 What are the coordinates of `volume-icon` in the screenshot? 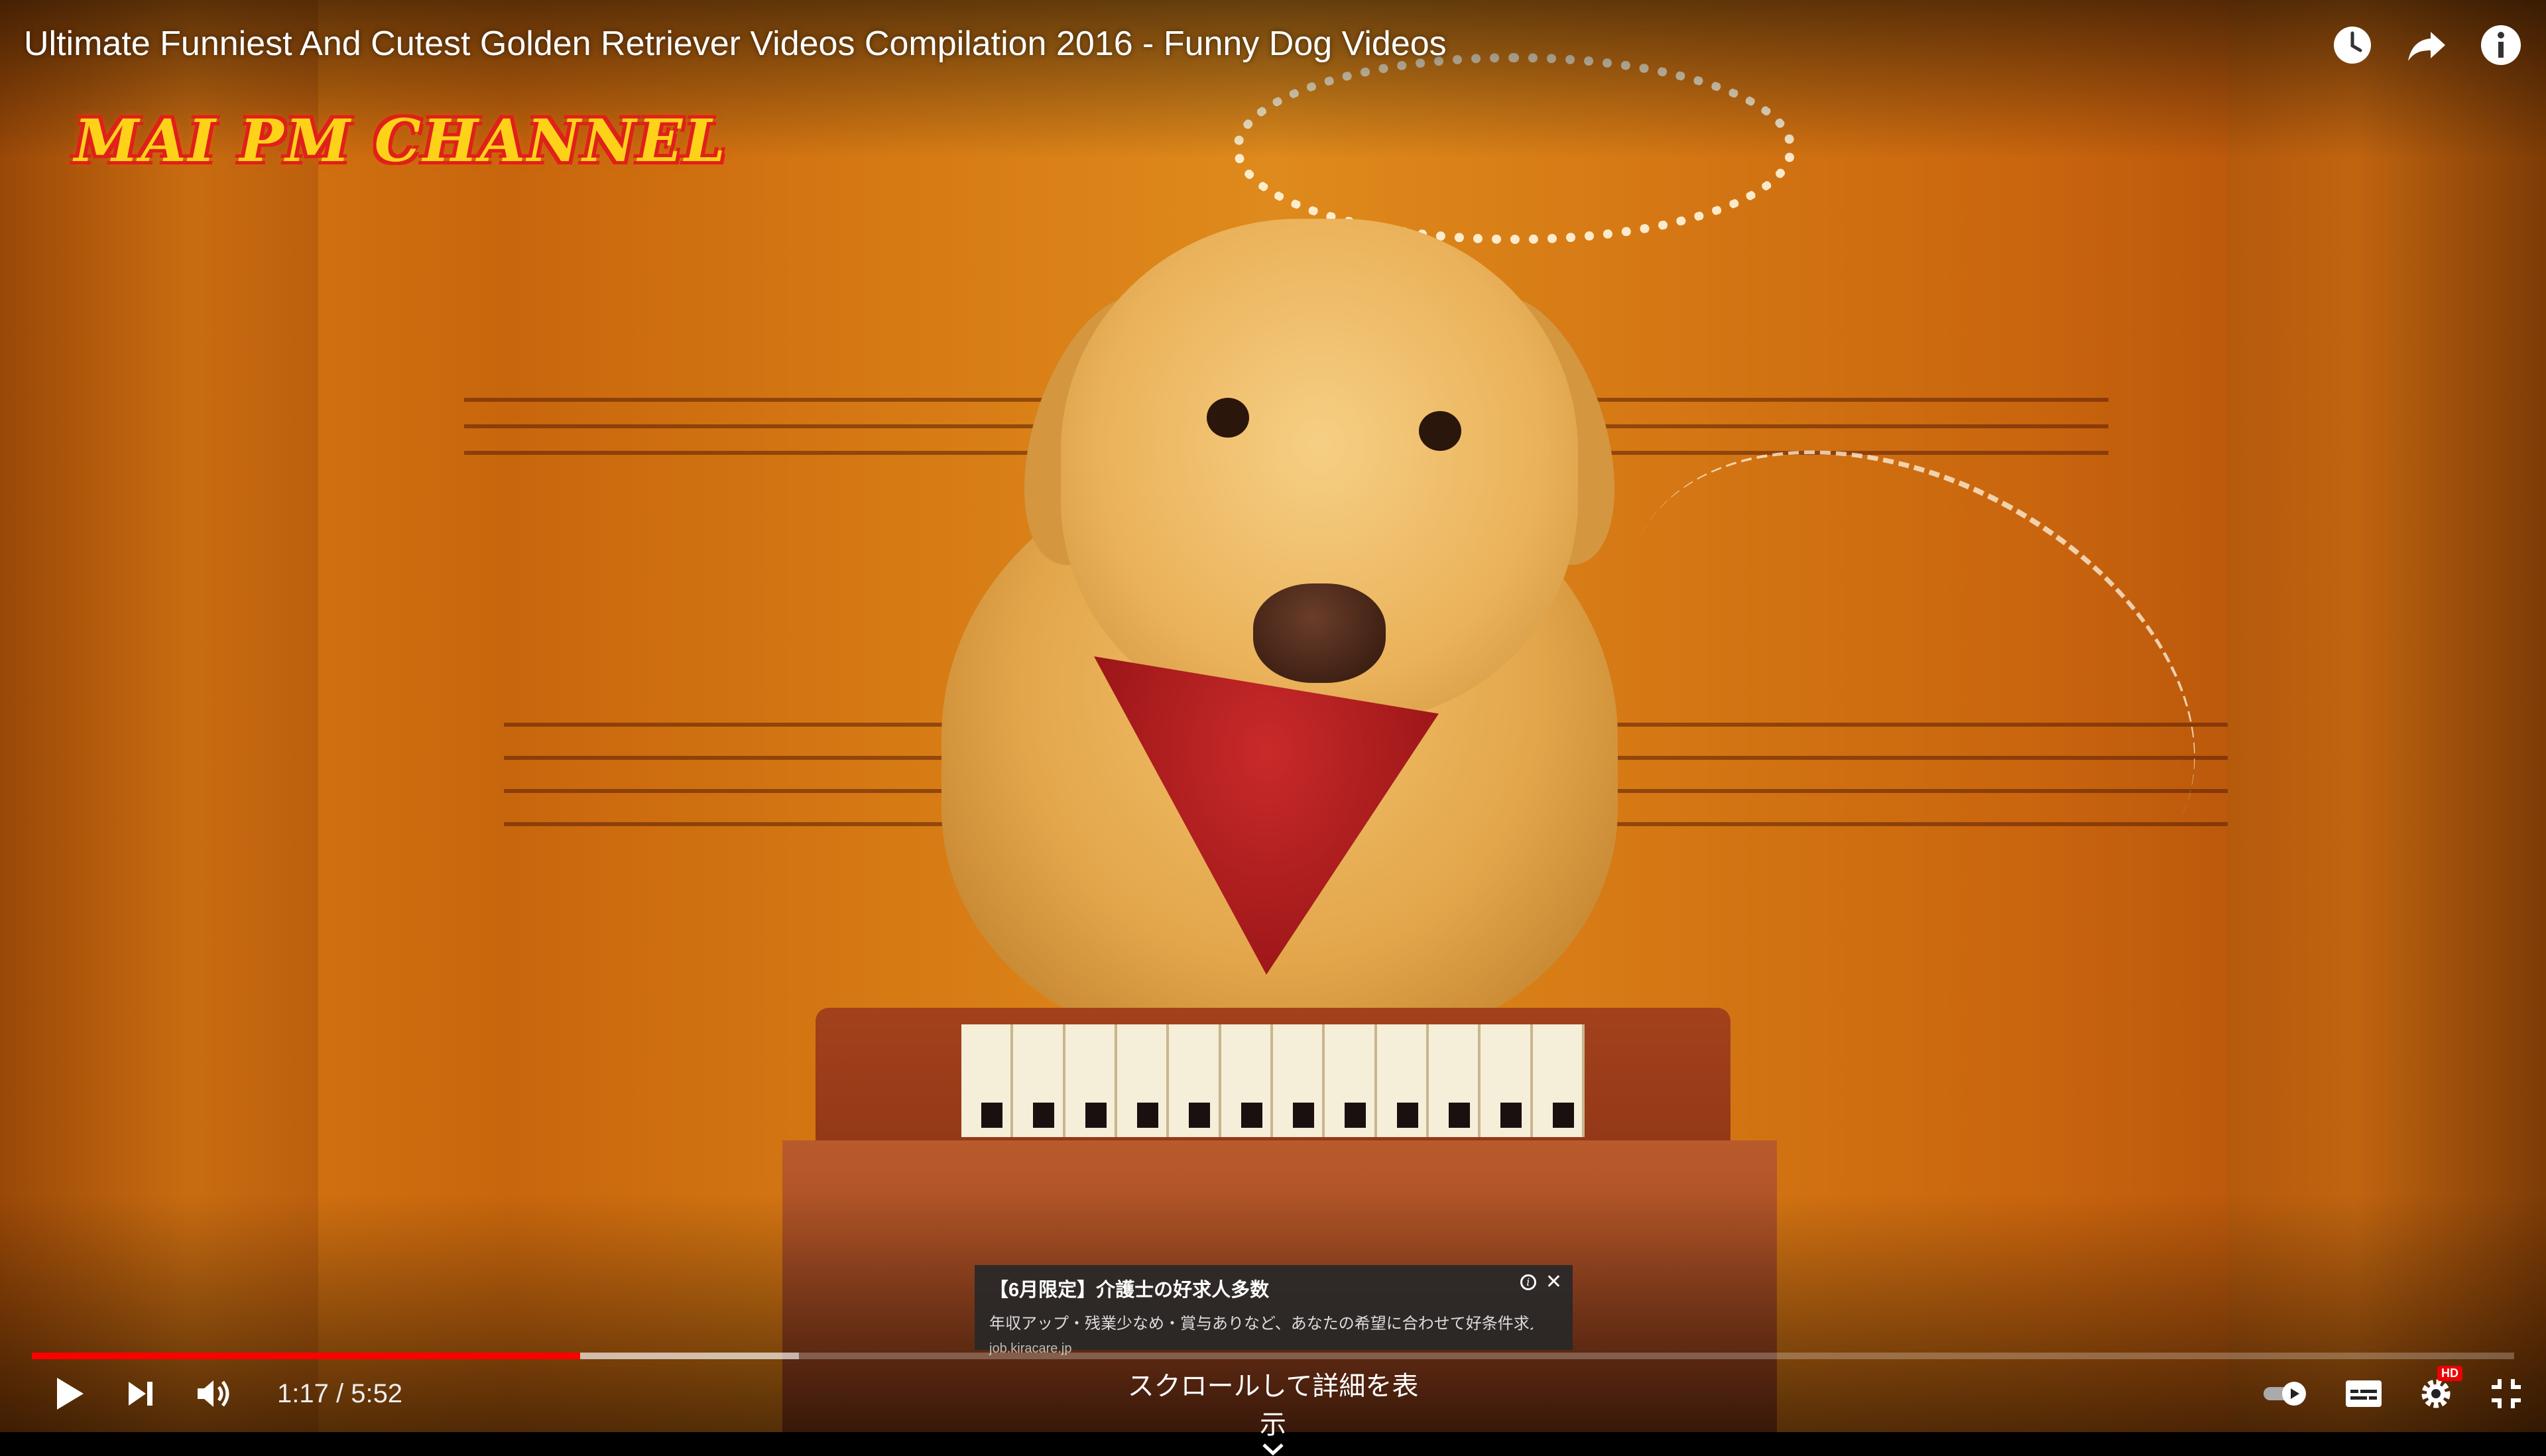 It's located at (213, 1393).